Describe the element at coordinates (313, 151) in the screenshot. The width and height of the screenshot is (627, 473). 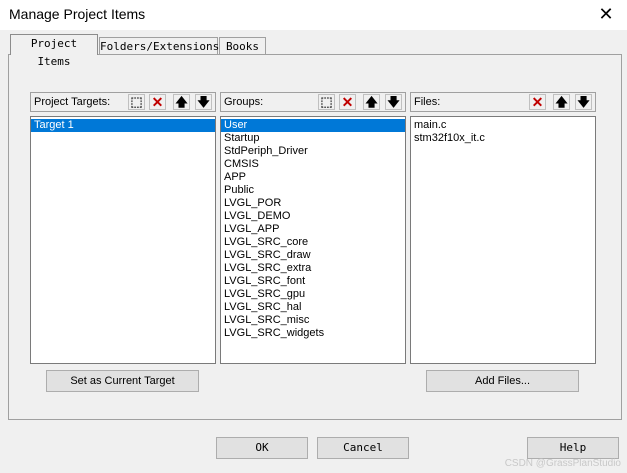
I see `group-list-item: StdPeriph_Driver` at that location.